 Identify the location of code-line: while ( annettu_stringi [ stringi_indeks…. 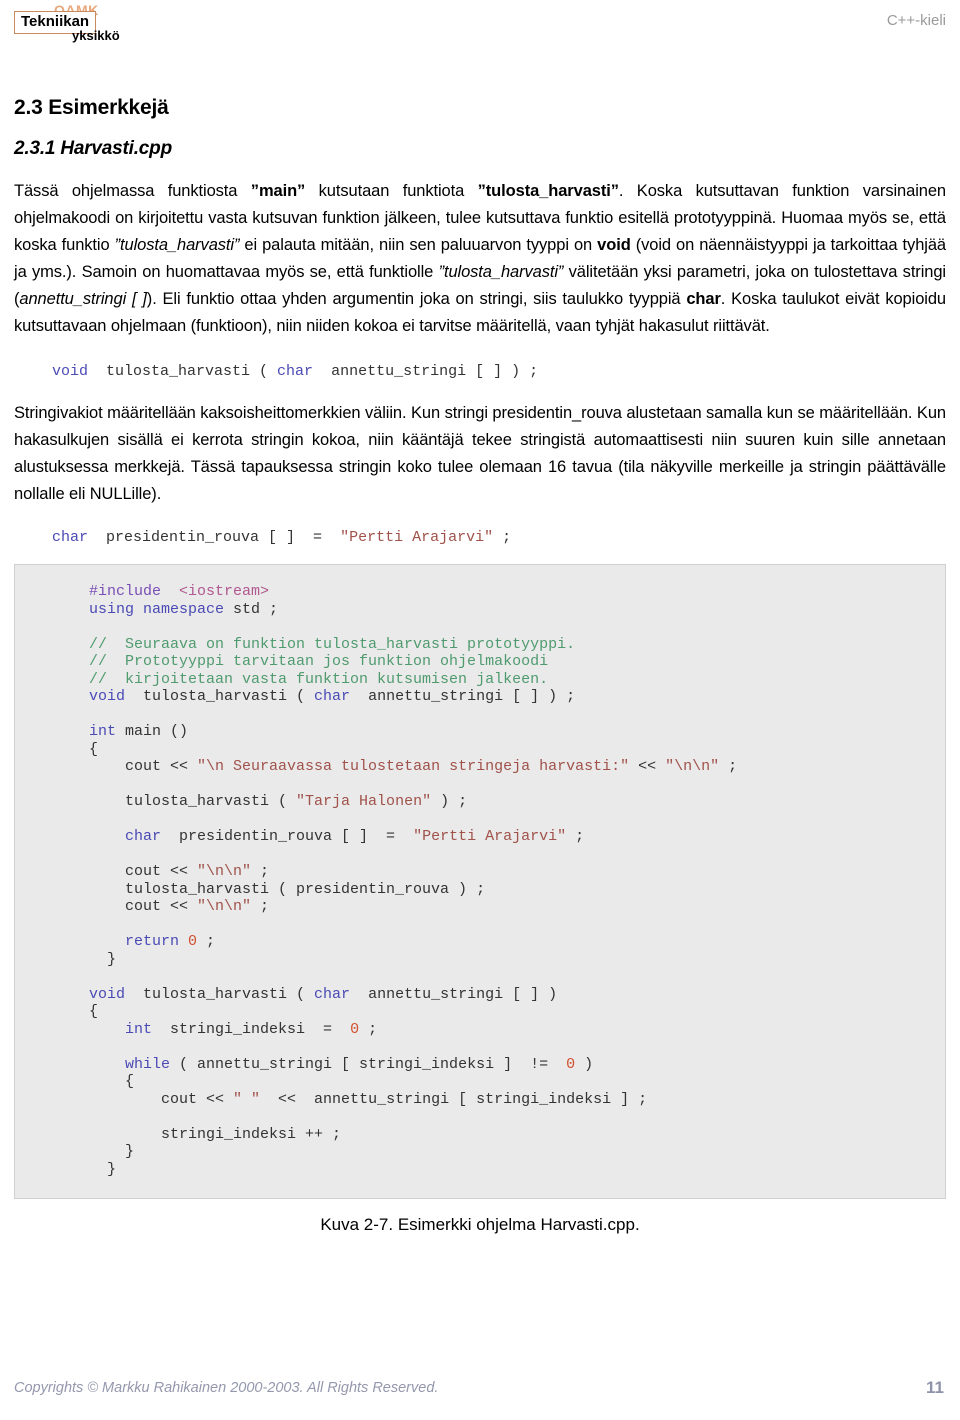
(510, 1065).